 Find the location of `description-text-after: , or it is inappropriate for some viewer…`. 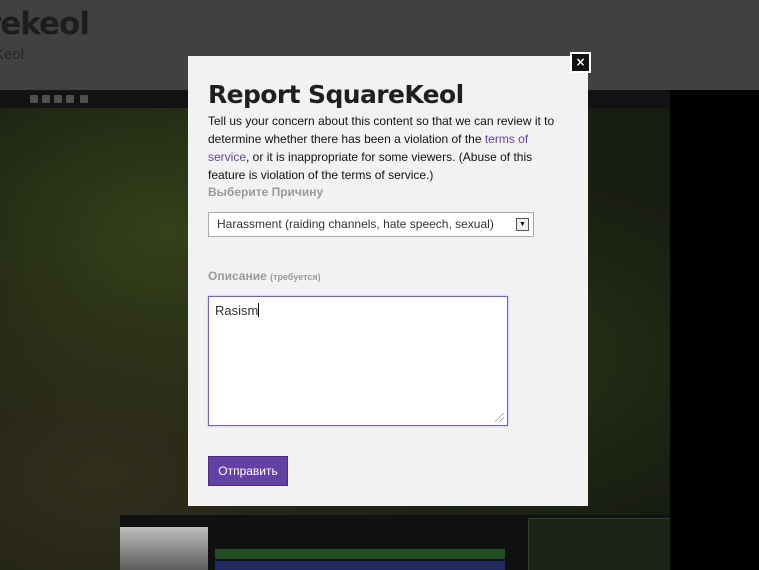

description-text-after: , or it is inappropriate for some viewer… is located at coordinates (370, 166).